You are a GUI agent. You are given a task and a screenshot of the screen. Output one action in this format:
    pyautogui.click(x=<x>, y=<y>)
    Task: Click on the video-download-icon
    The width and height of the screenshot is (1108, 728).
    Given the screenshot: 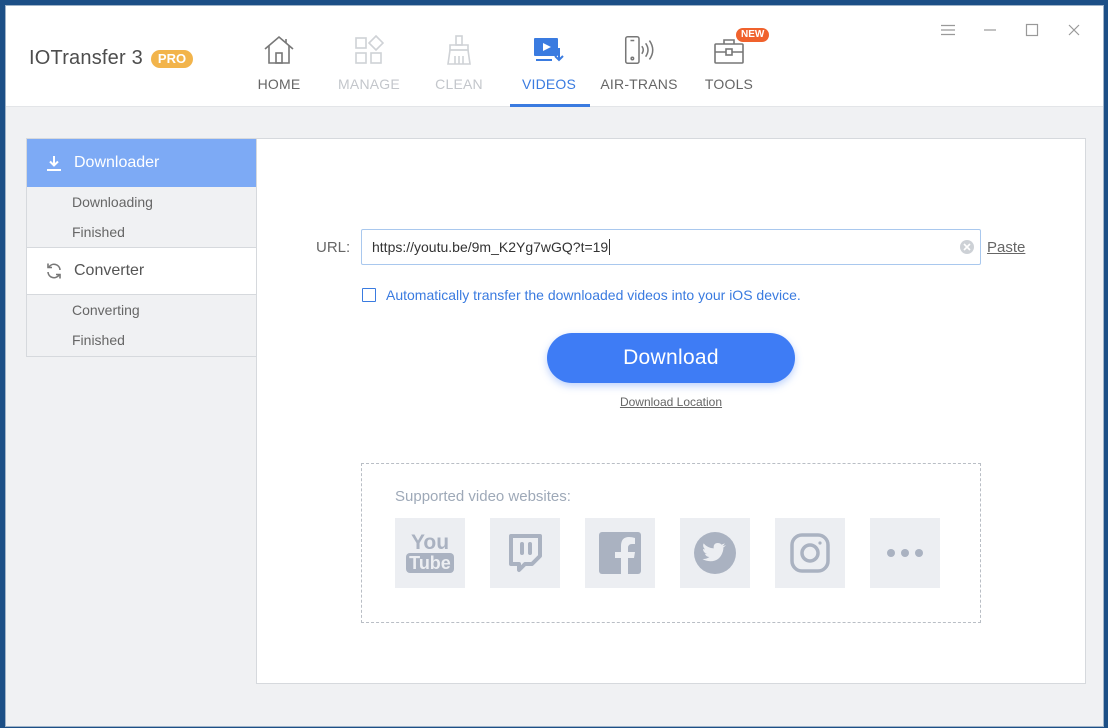 What is the action you would take?
    pyautogui.click(x=549, y=50)
    